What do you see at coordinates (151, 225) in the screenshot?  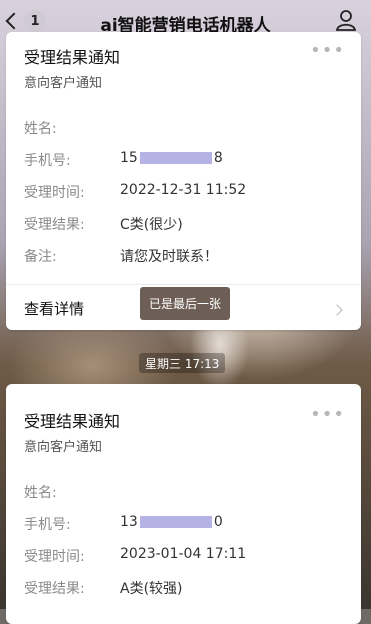 I see `field-value: C类(很少)` at bounding box center [151, 225].